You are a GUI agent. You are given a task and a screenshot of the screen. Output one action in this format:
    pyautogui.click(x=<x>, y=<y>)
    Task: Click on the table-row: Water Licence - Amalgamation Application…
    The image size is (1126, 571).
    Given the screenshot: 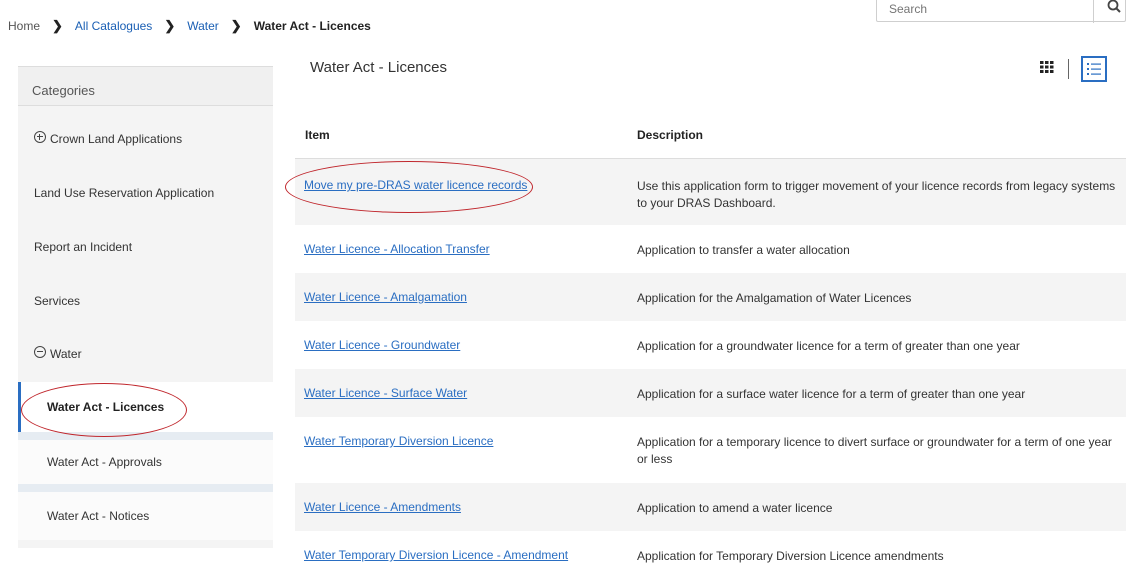 What is the action you would take?
    pyautogui.click(x=710, y=297)
    